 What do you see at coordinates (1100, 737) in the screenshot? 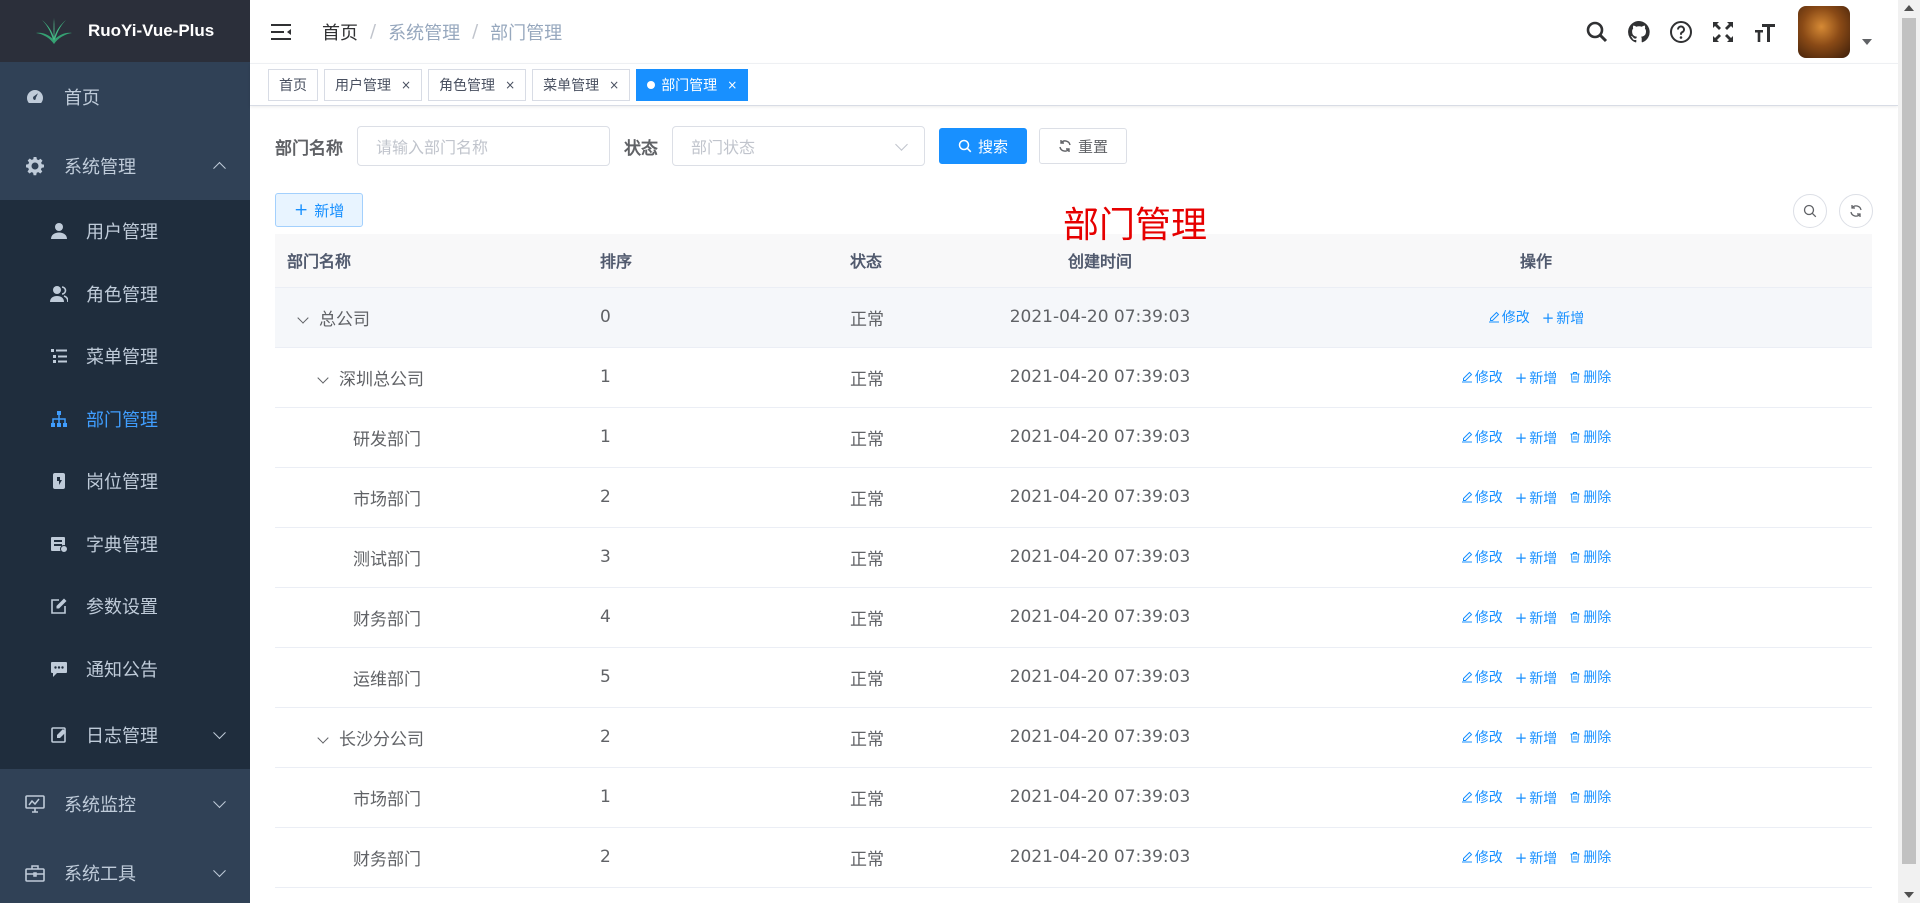
I see `cell-time: 2021-04-20 07:39:03` at bounding box center [1100, 737].